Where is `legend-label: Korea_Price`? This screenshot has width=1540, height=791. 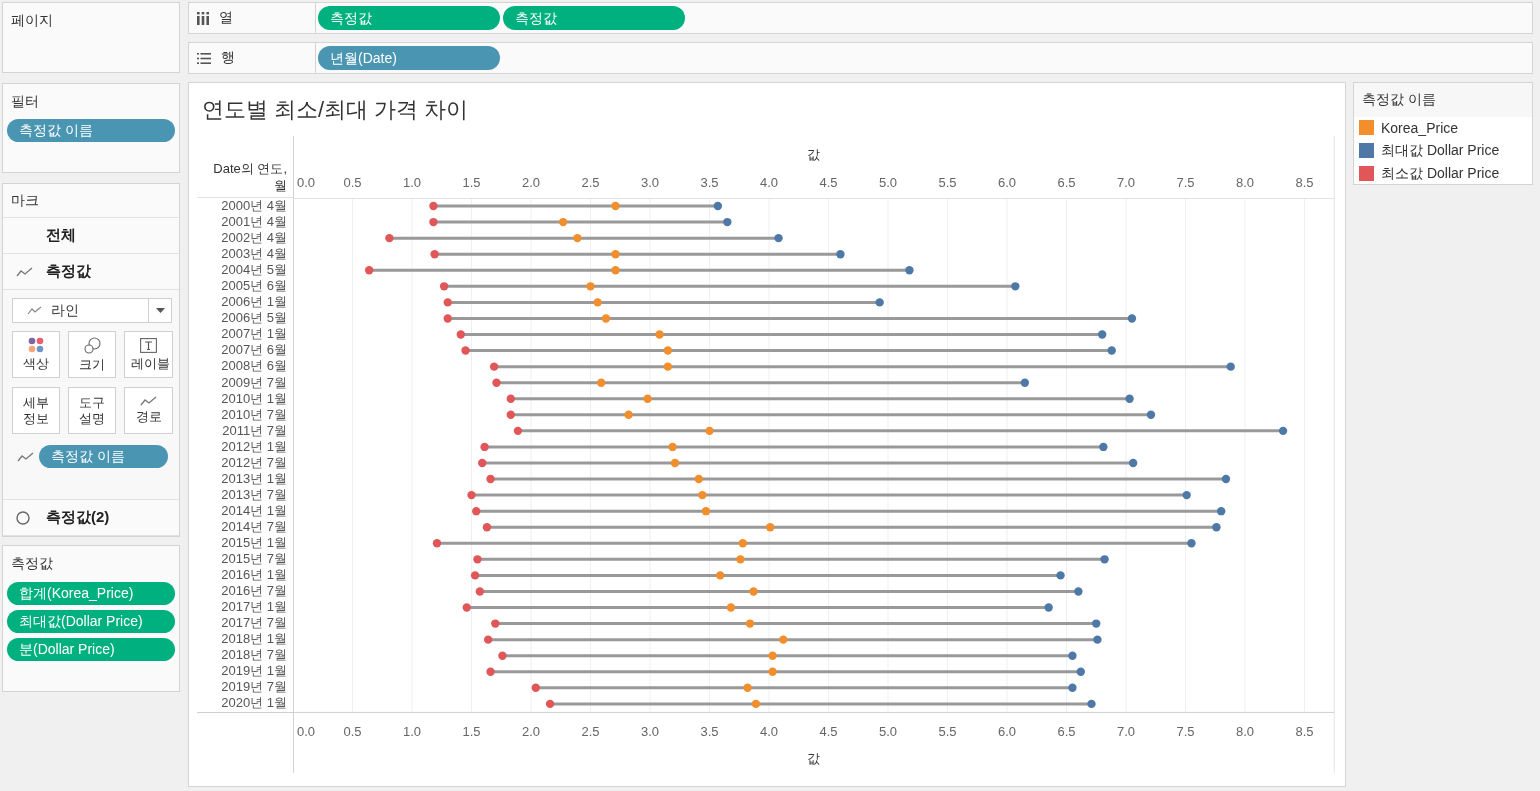
legend-label: Korea_Price is located at coordinates (1420, 127).